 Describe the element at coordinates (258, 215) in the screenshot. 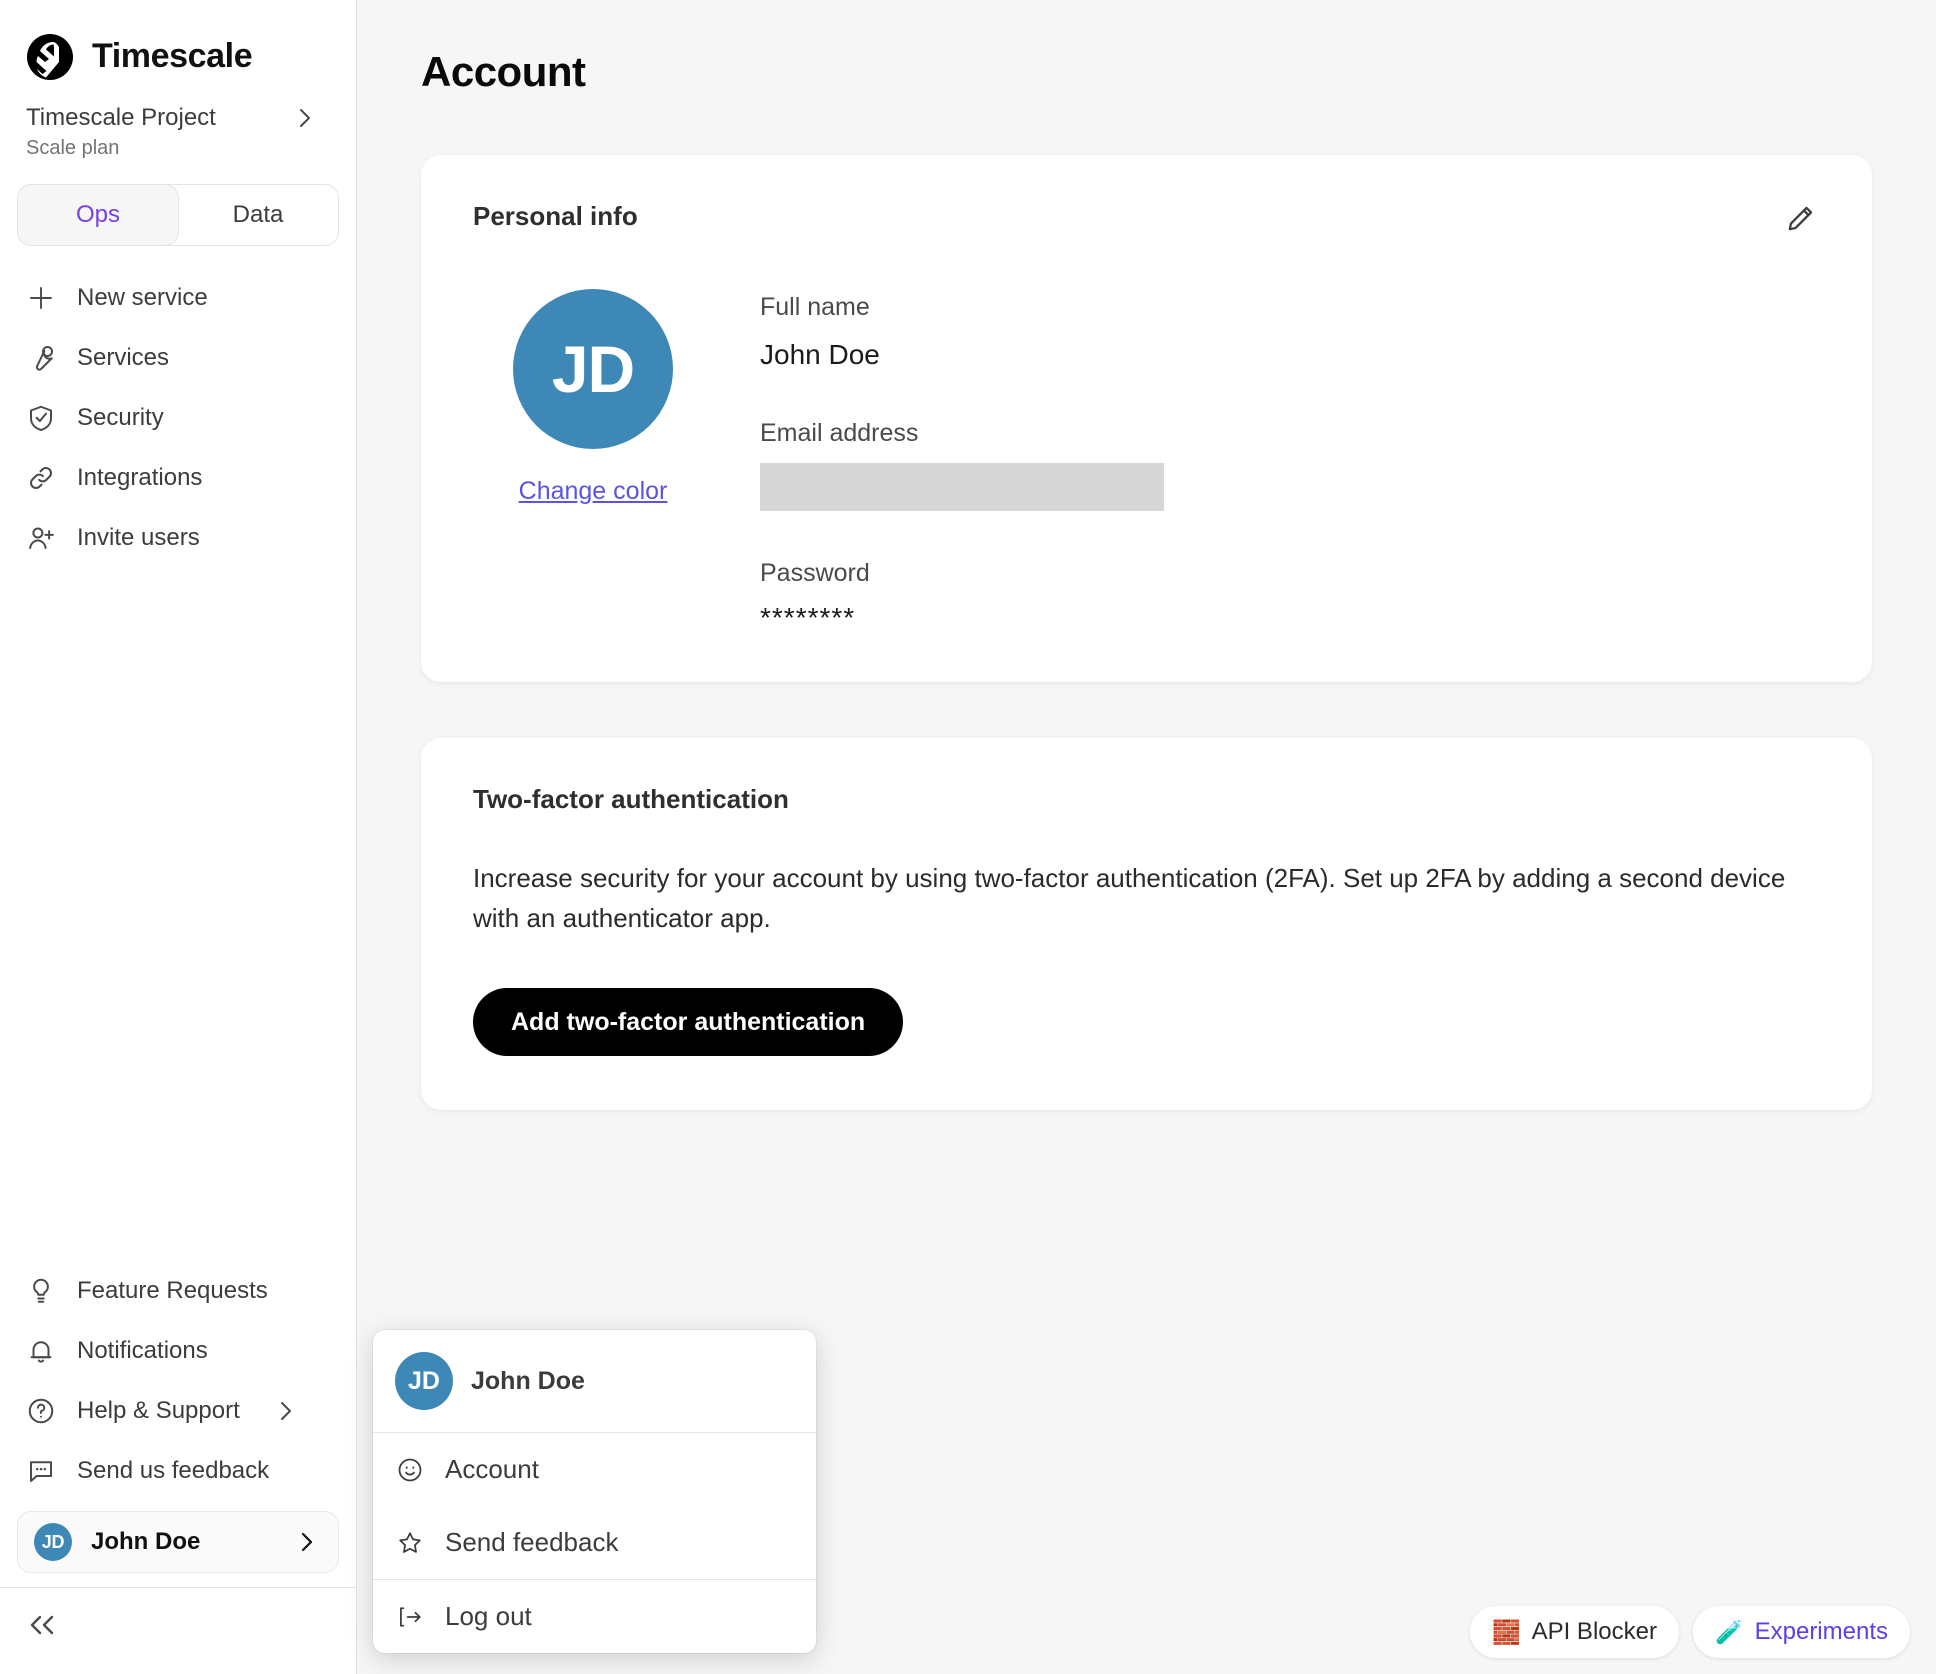

I see `tab-data: Data` at that location.